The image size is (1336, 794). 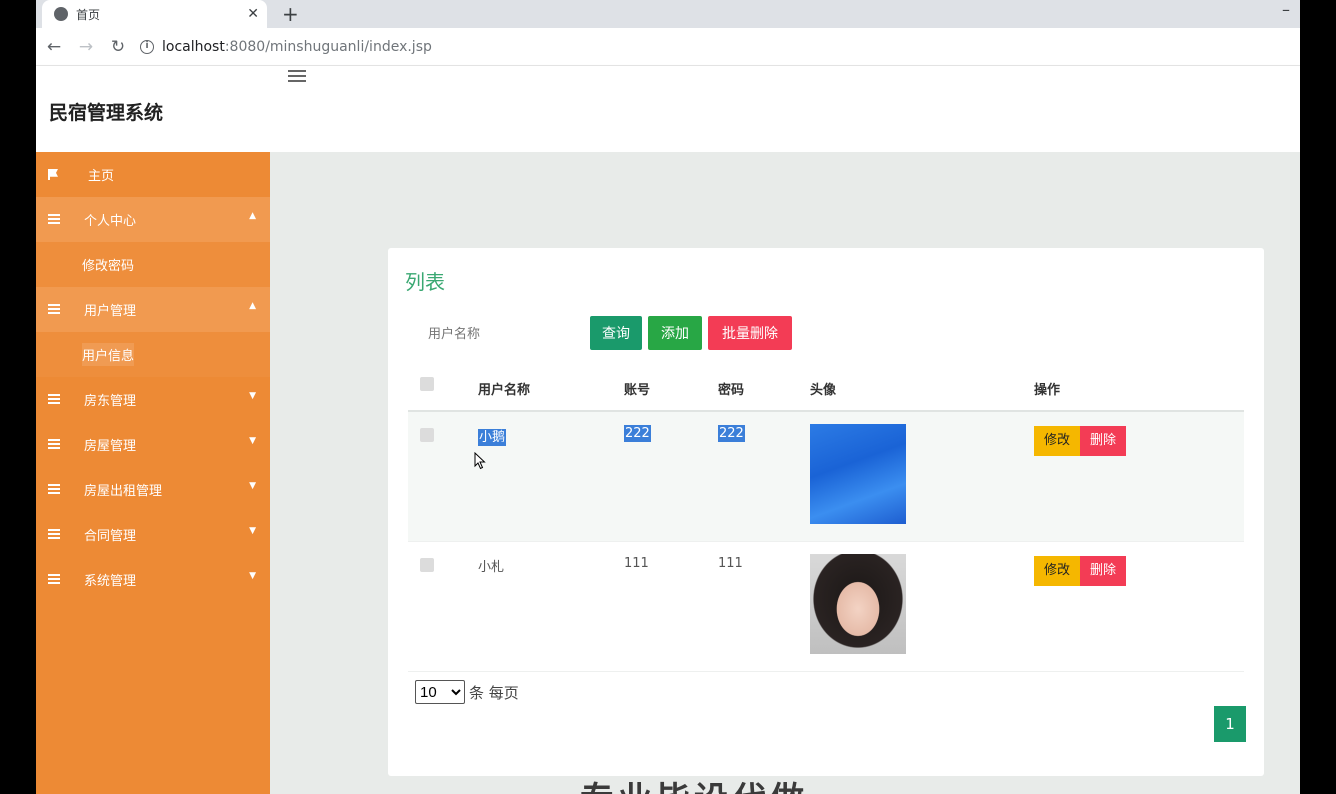 What do you see at coordinates (668, 14) in the screenshot?
I see `tab-strip: 首页 ✕ + –` at bounding box center [668, 14].